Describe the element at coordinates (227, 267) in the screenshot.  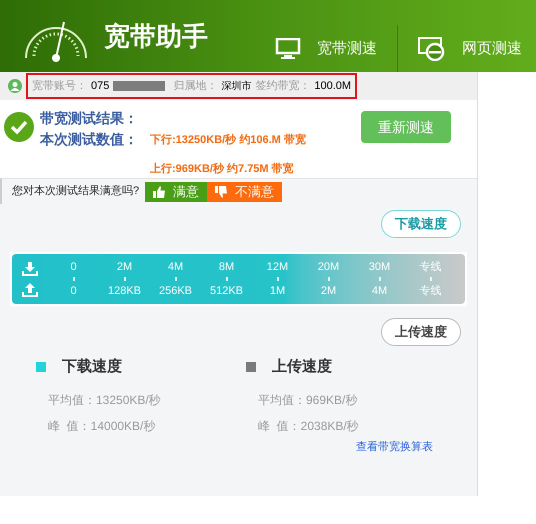
I see `scale-label: 8M` at that location.